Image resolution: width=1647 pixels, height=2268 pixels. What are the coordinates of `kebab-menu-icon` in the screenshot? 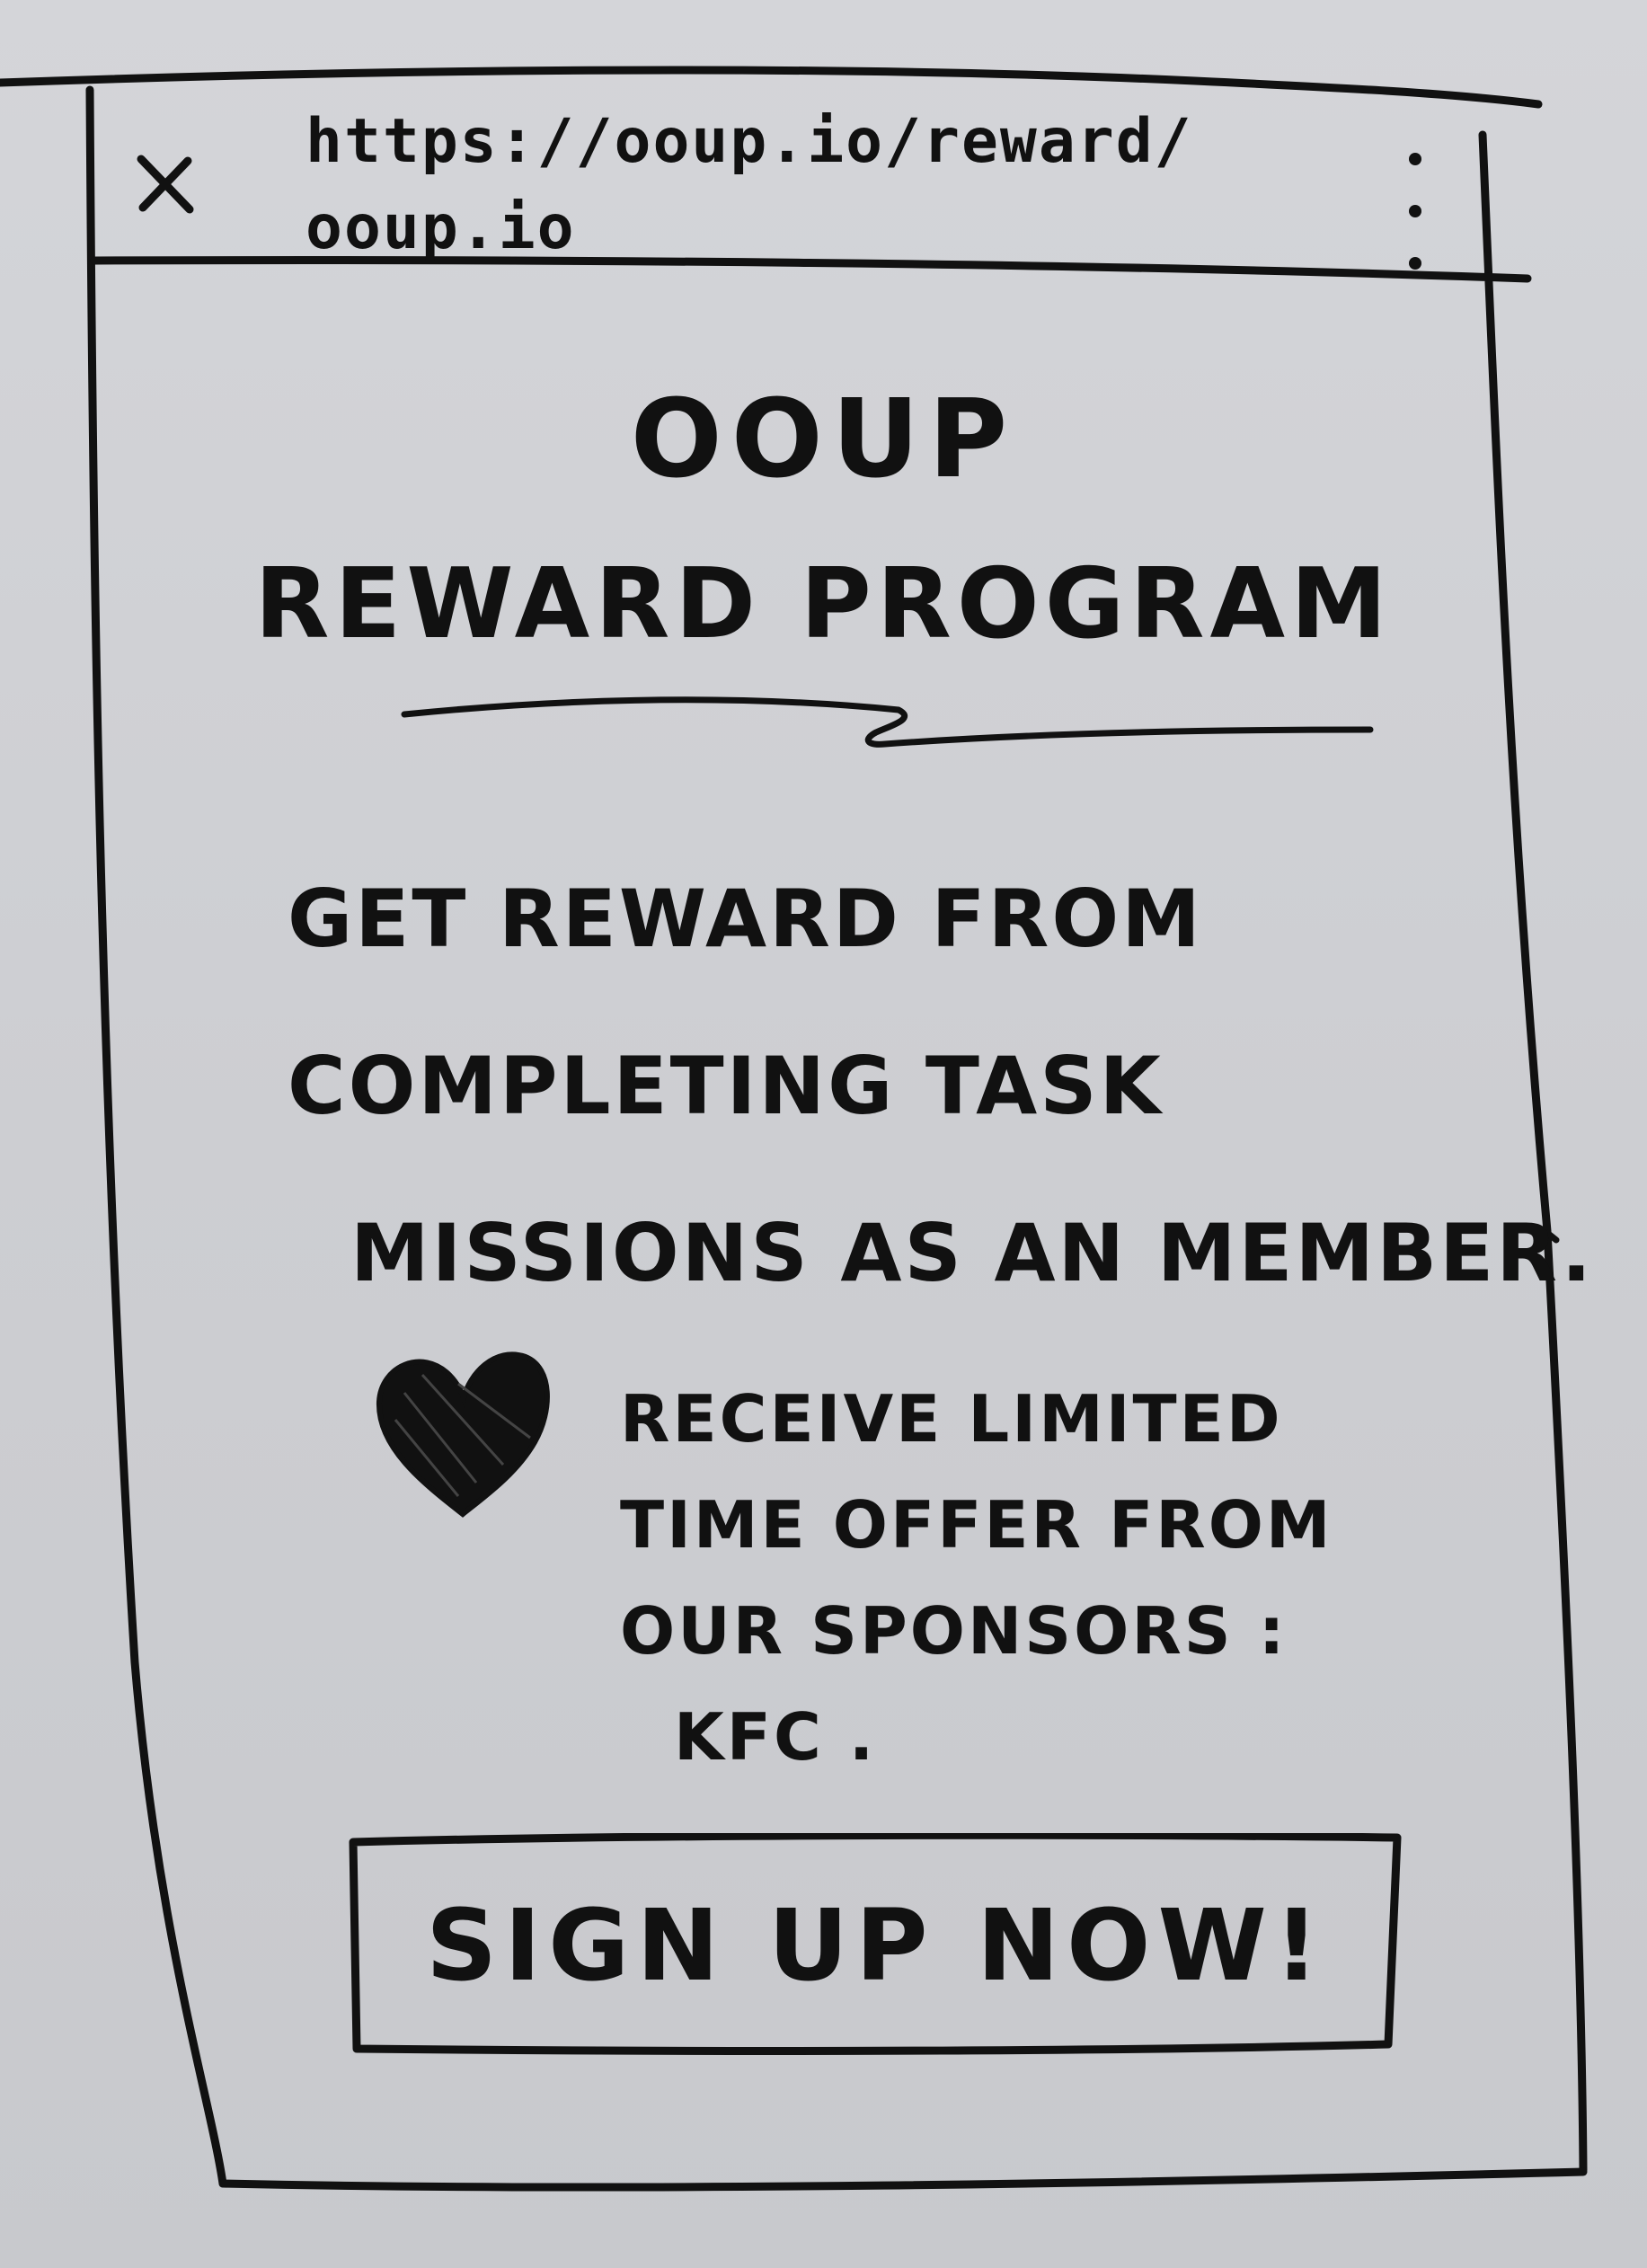 It's located at (1415, 211).